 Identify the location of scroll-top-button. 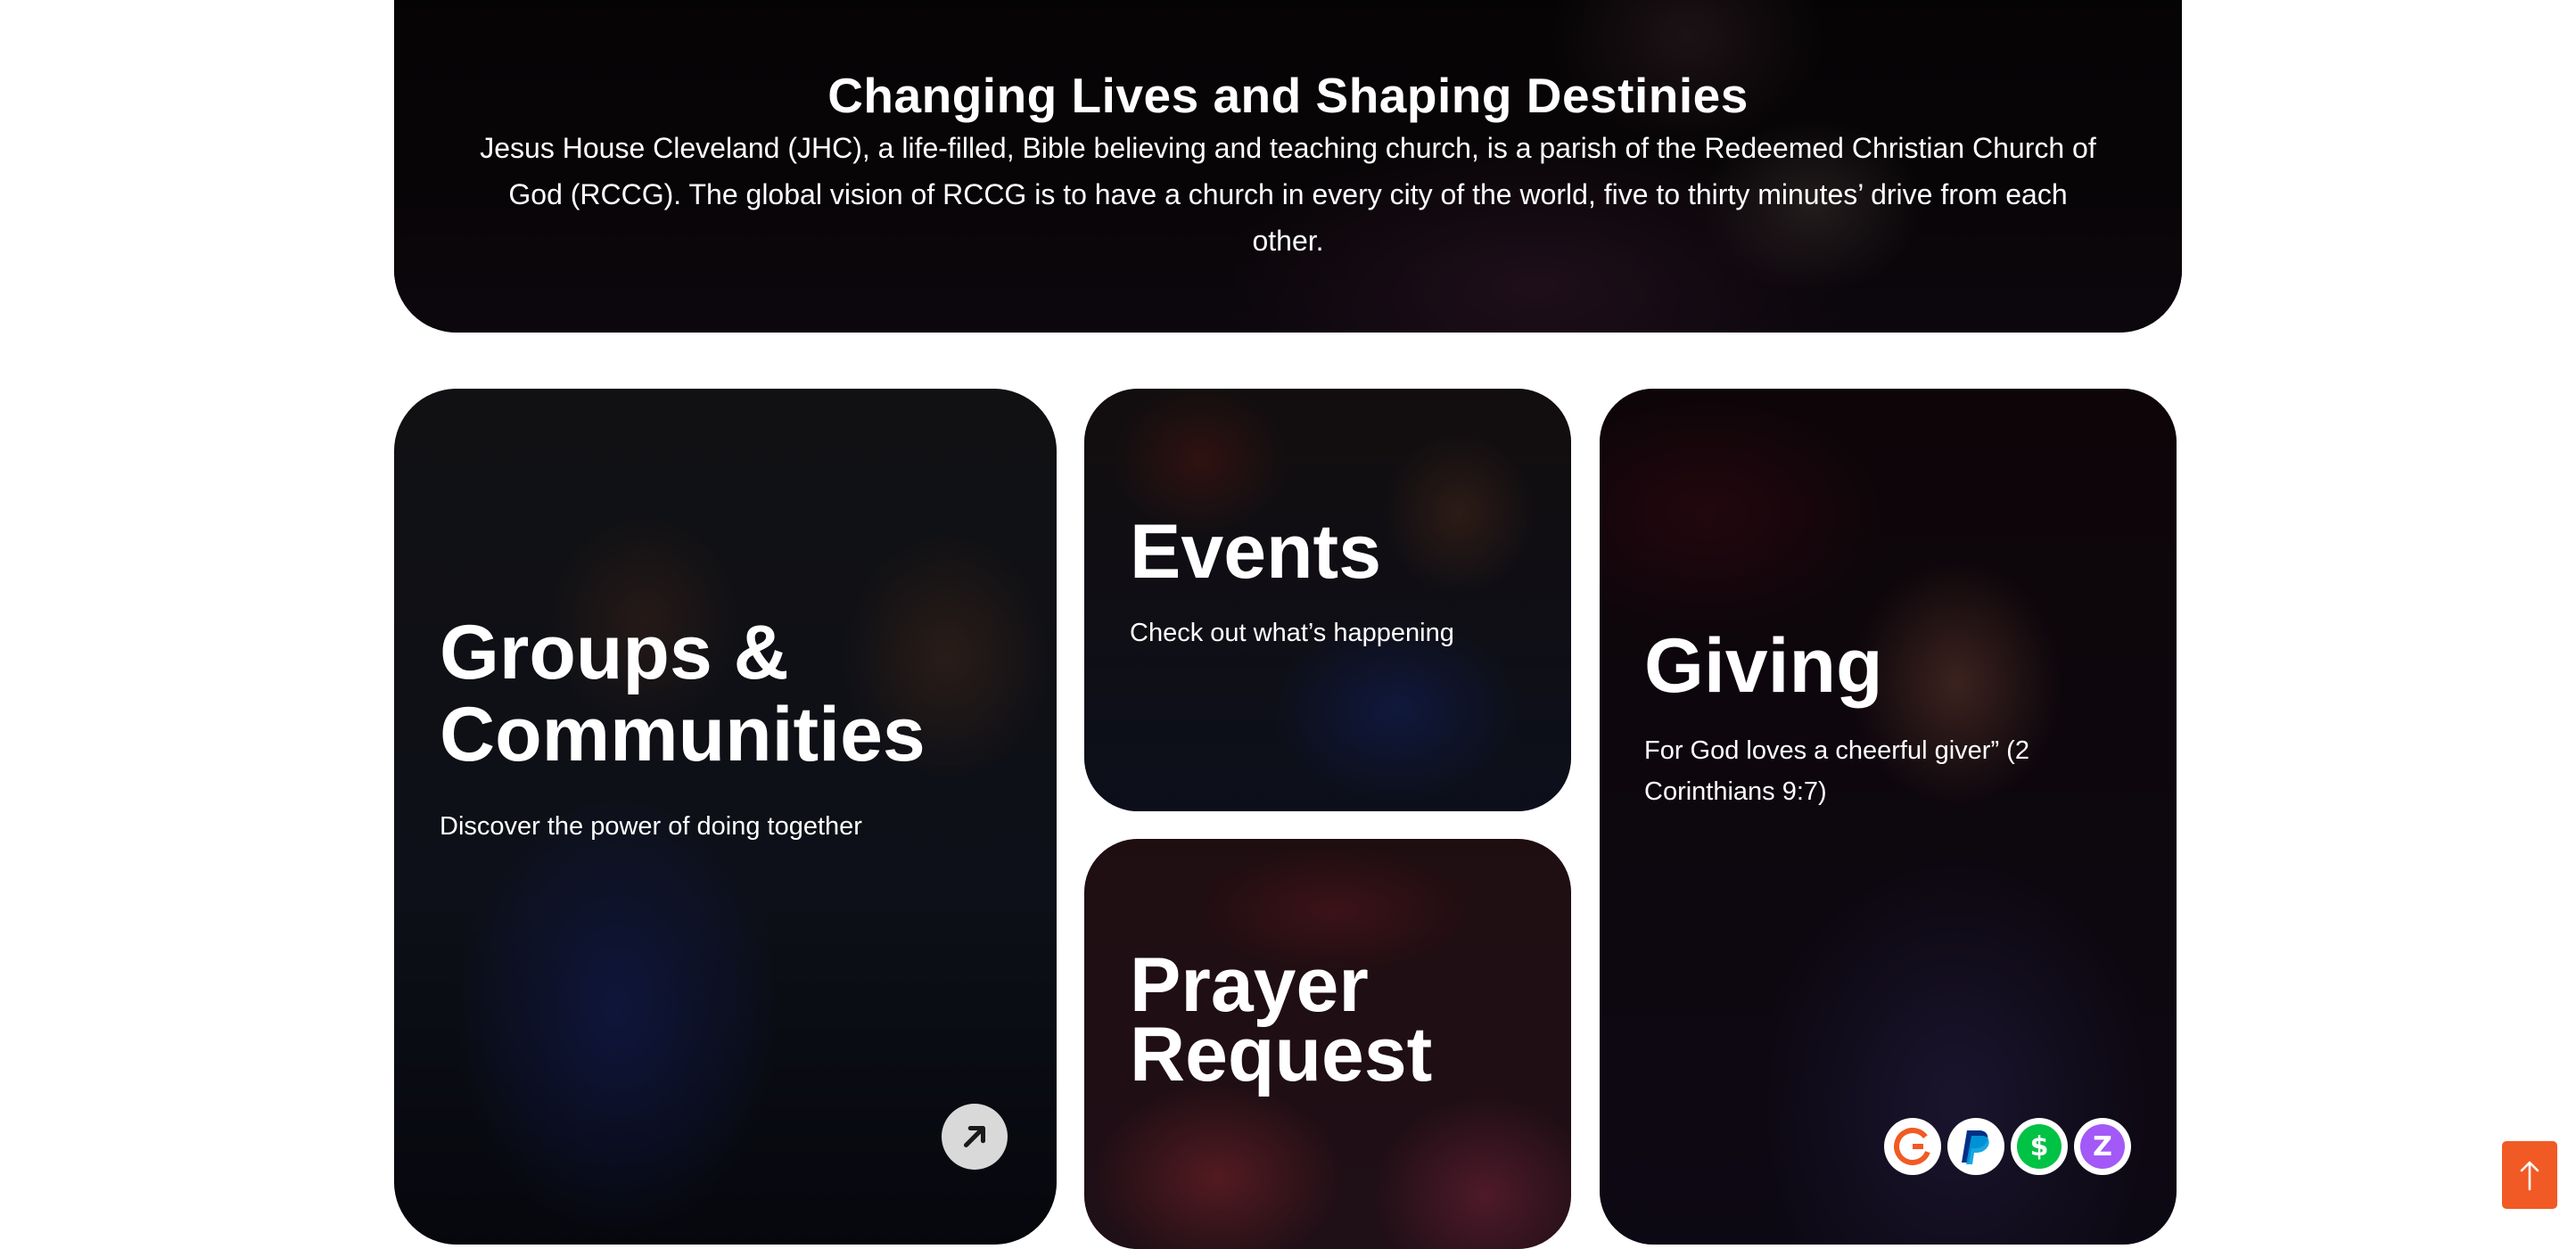
(2529, 1175).